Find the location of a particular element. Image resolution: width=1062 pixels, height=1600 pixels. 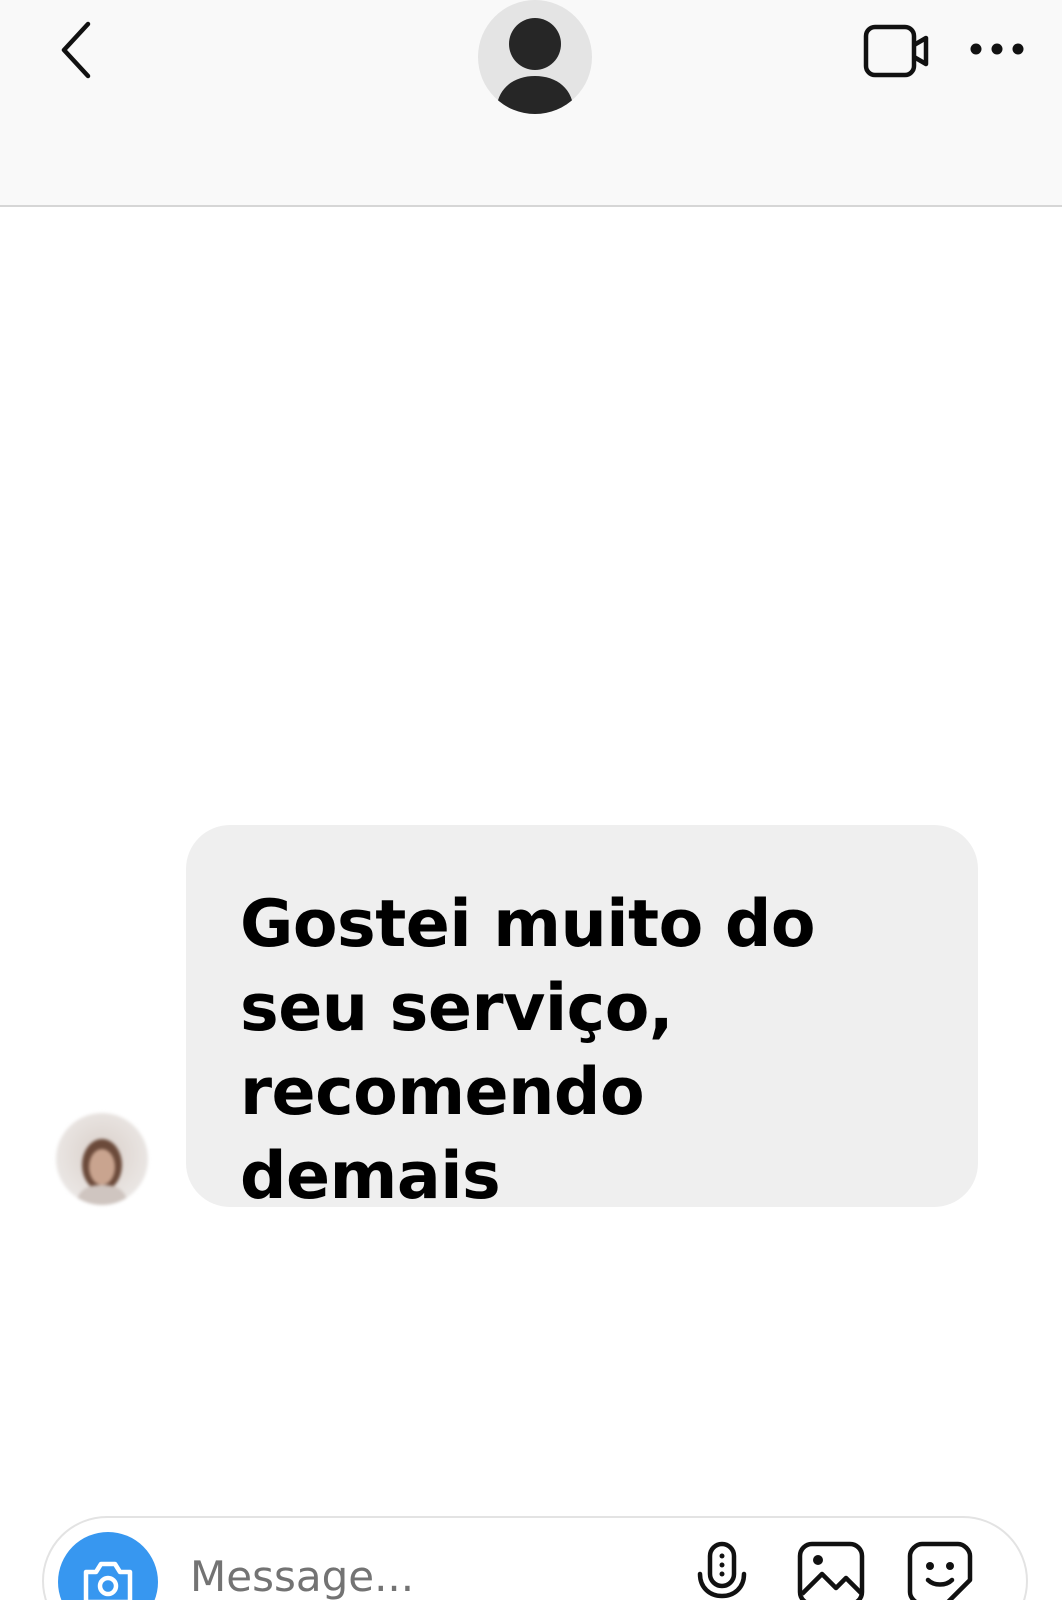

message-input is located at coordinates (425, 1573).